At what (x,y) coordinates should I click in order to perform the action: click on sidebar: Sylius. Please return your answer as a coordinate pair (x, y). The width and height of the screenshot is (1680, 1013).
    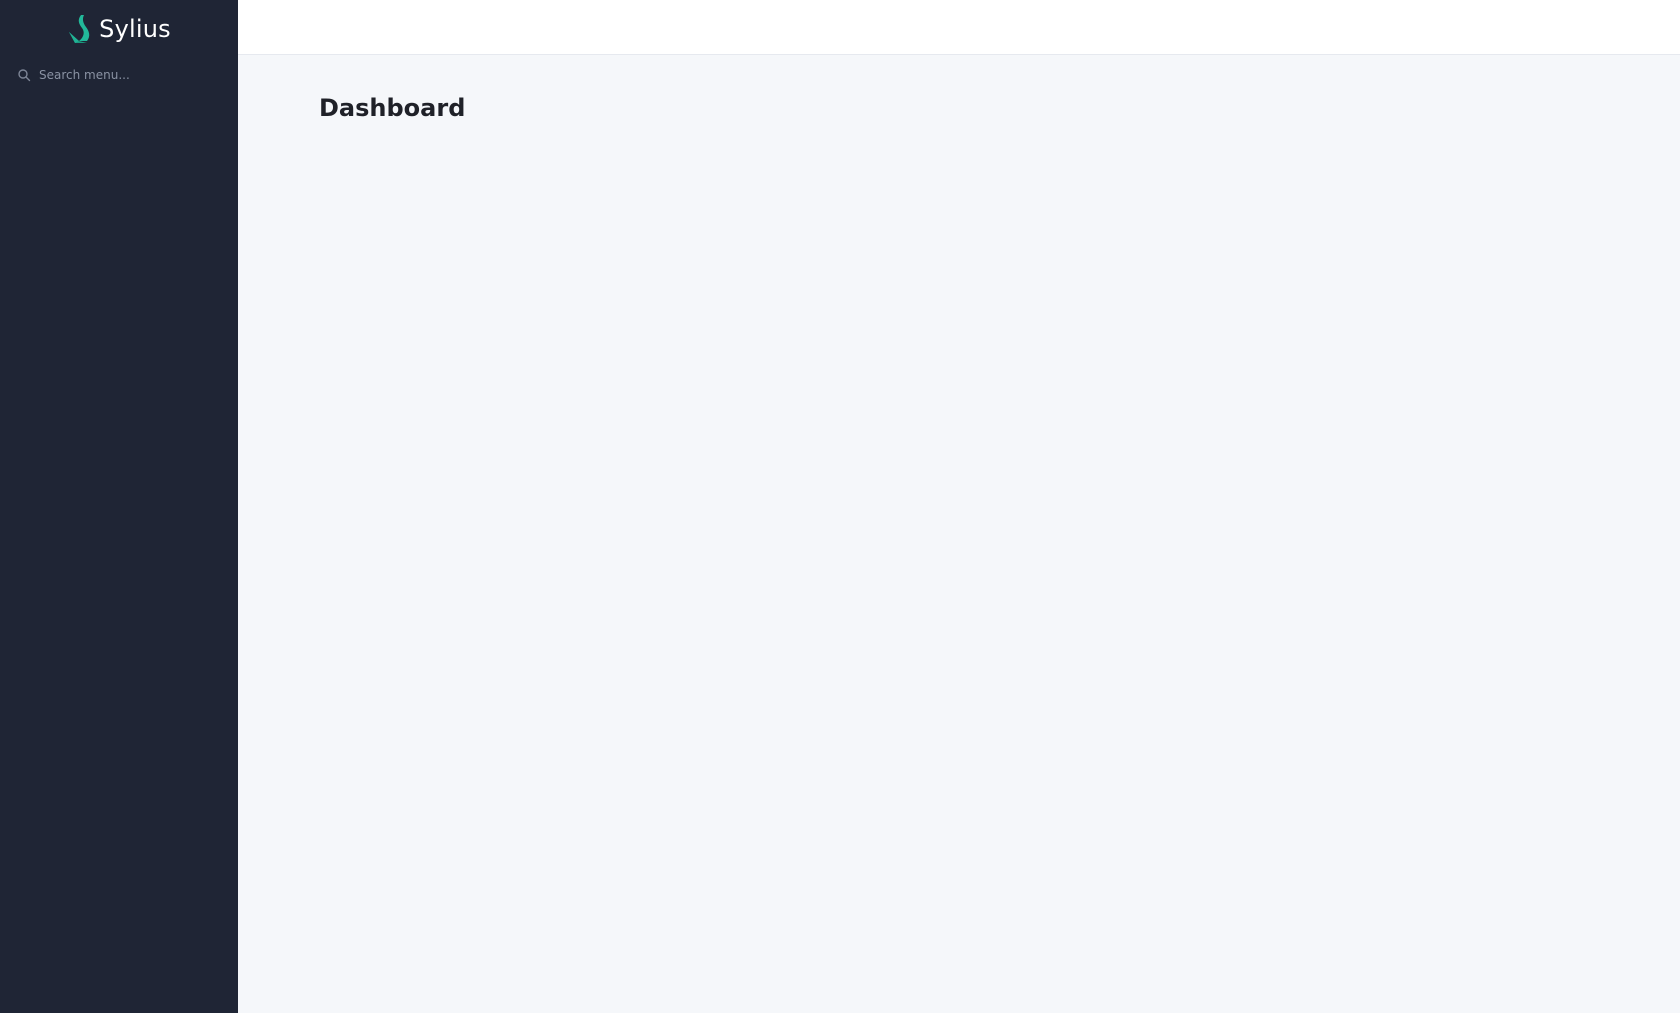
    Looking at the image, I should click on (119, 506).